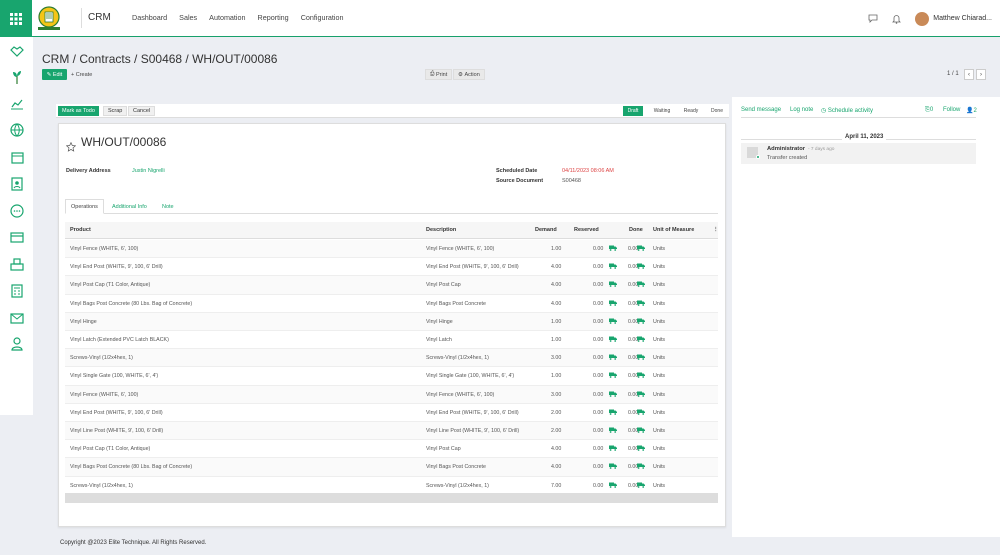 The height and width of the screenshot is (555, 1000). Describe the element at coordinates (78, 111) in the screenshot. I see `mark-as-todo-button: Mark as Todo` at that location.